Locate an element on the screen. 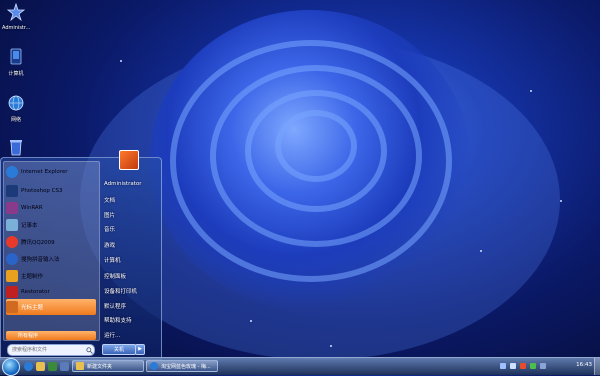 The height and width of the screenshot is (376, 600). search-icon is located at coordinates (89, 350).